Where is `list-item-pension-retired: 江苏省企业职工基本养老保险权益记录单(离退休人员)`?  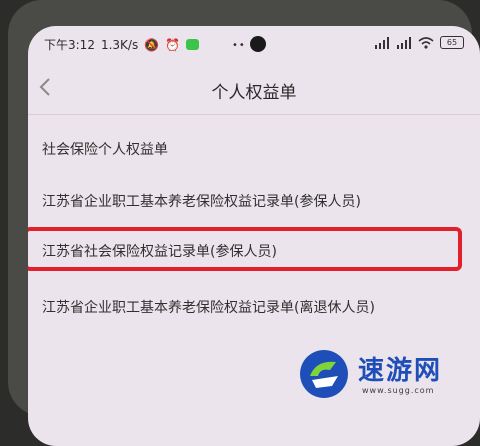
list-item-pension-retired: 江苏省企业职工基本养老保险权益记录单(离退休人员) is located at coordinates (208, 307).